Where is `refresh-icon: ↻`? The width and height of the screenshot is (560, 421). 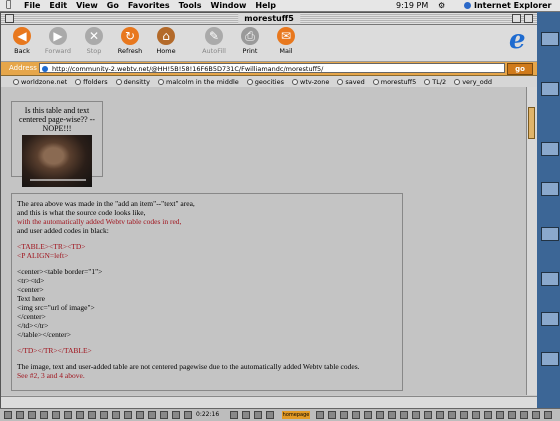 refresh-icon: ↻ is located at coordinates (130, 36).